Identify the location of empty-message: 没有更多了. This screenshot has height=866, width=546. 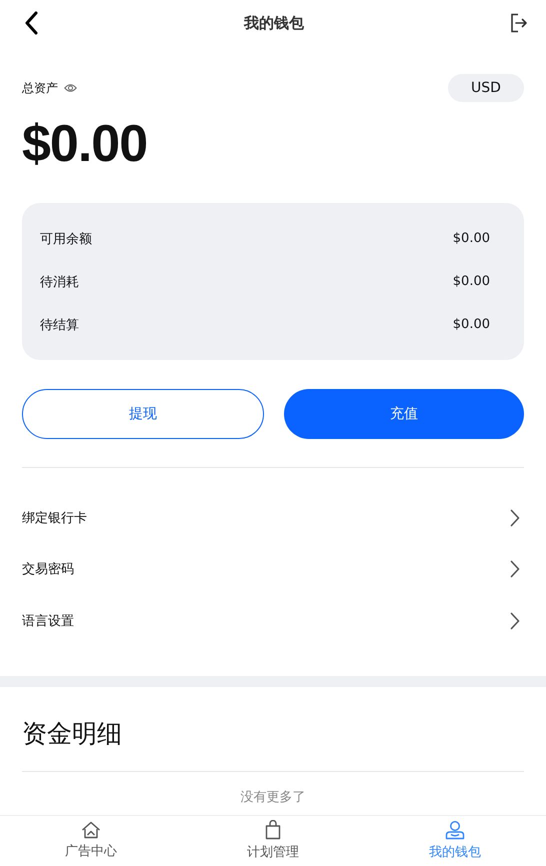
(273, 797).